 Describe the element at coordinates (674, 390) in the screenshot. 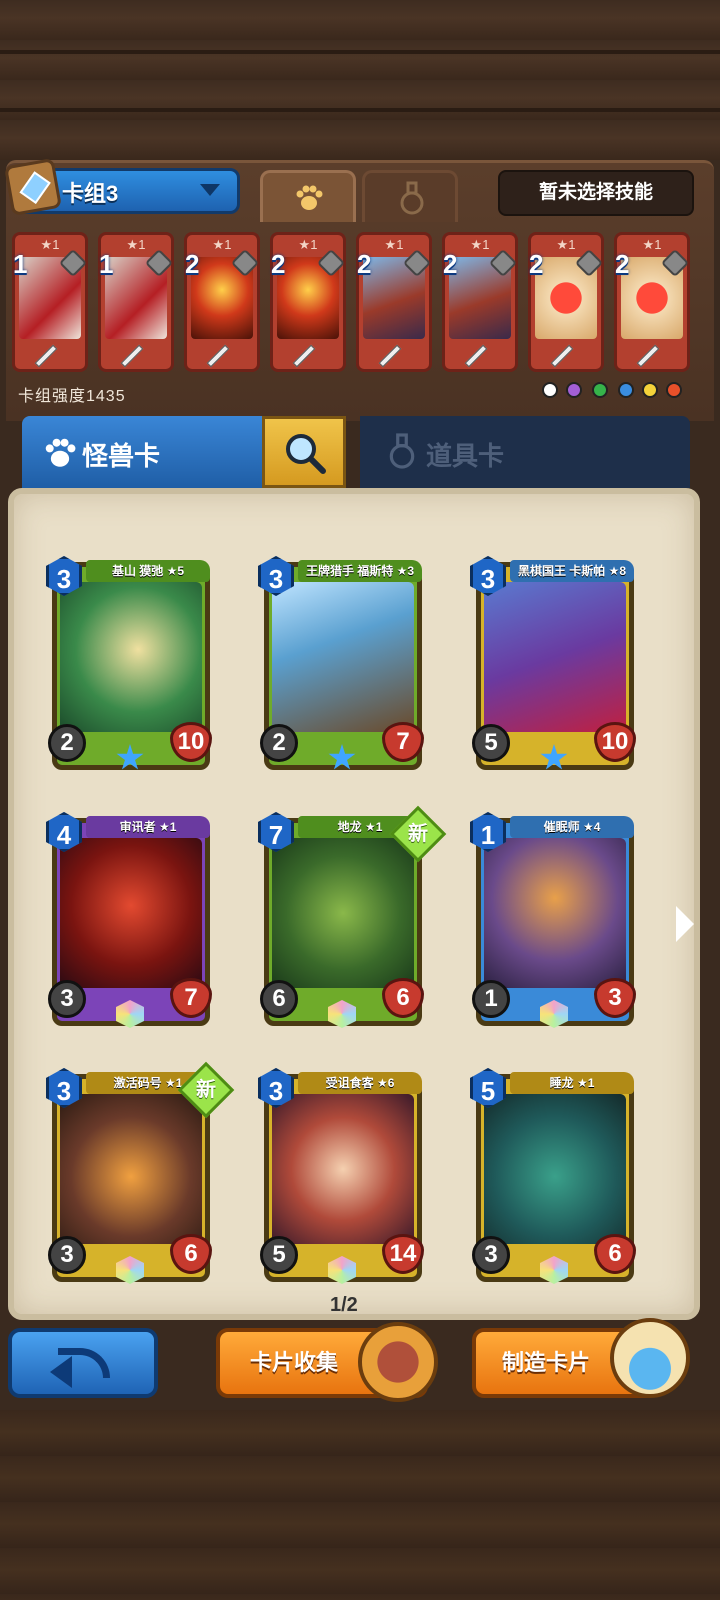

I see `fire-icon` at that location.